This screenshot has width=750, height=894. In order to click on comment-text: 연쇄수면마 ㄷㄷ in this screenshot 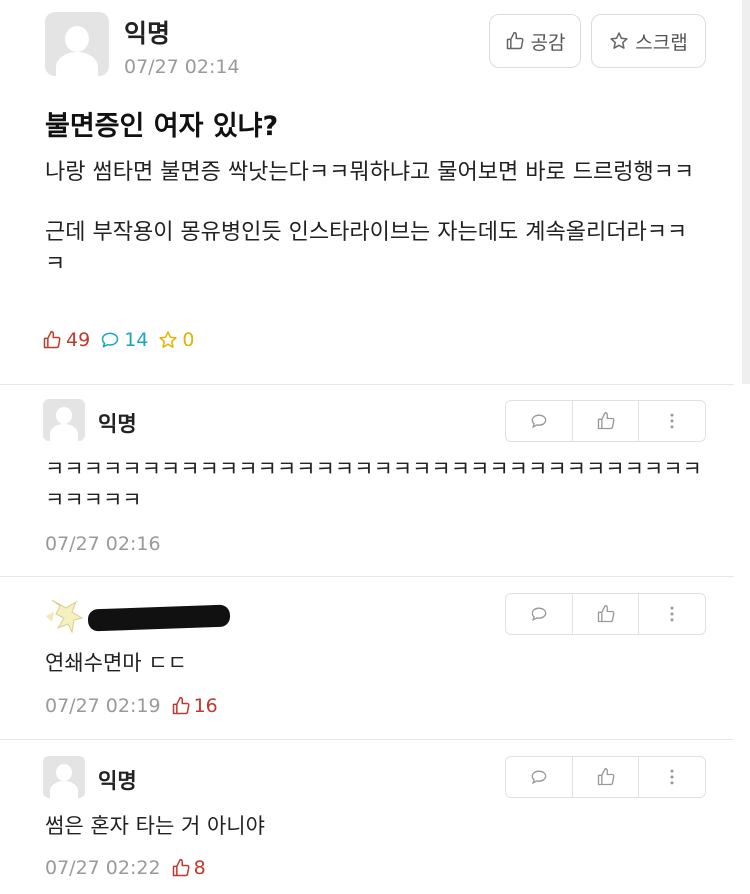, I will do `click(116, 663)`.